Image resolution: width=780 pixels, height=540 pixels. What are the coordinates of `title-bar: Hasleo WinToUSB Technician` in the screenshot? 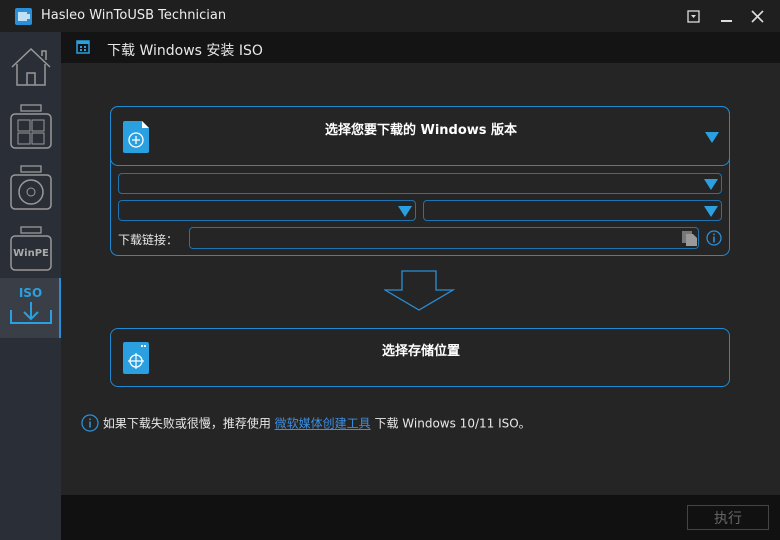 It's located at (390, 16).